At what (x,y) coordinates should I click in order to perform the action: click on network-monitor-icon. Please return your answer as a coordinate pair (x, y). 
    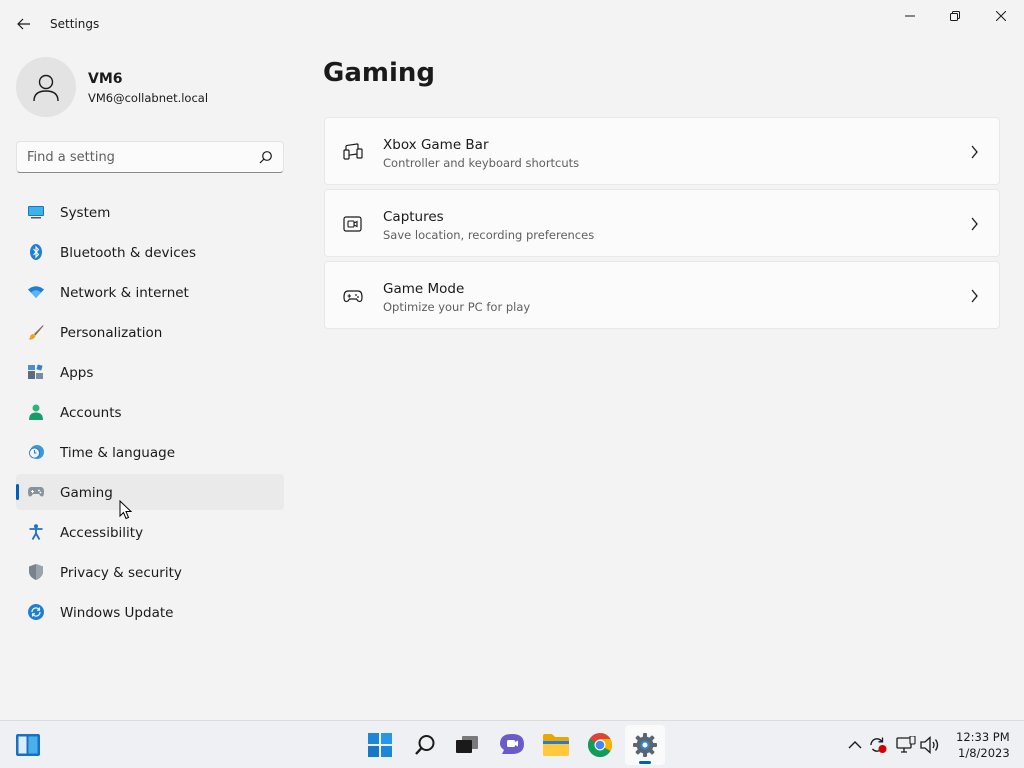
    Looking at the image, I should click on (906, 744).